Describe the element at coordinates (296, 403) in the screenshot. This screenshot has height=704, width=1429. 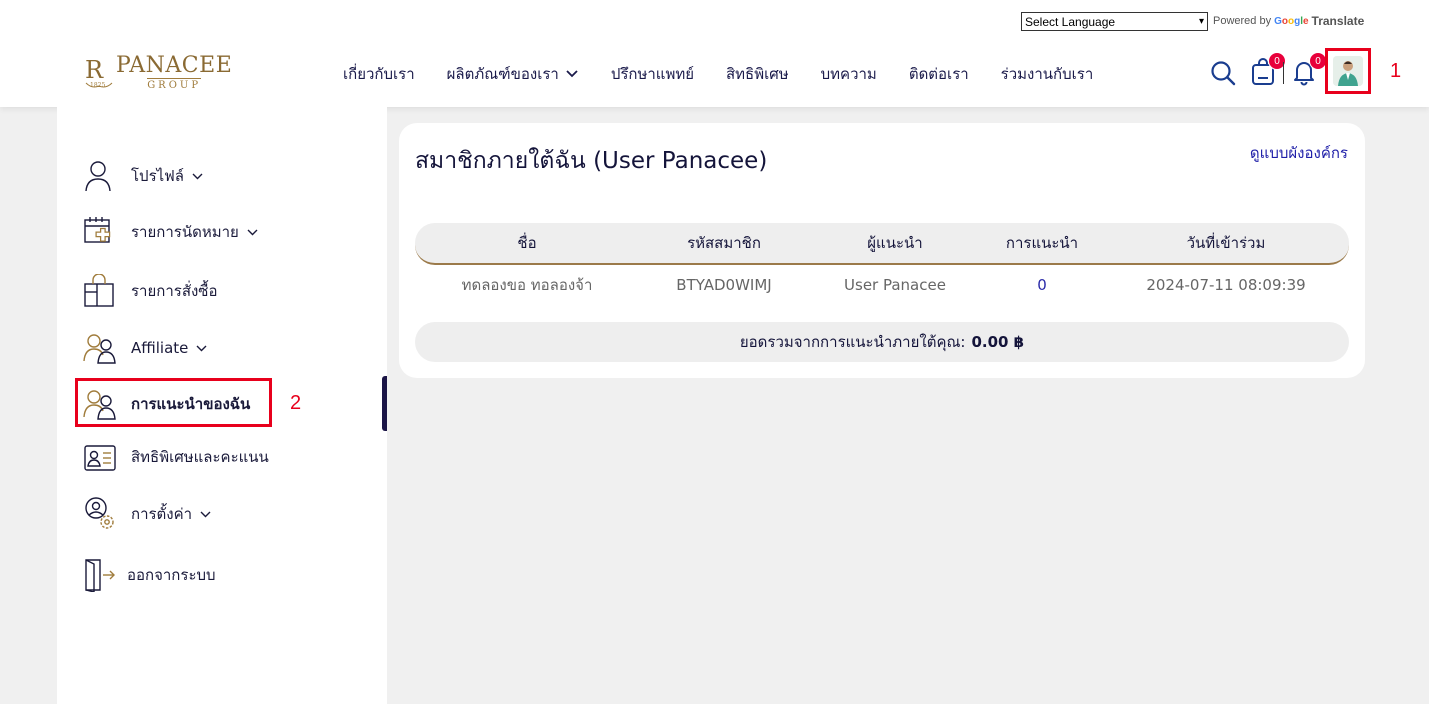
I see `annotation-number-2: 2` at that location.